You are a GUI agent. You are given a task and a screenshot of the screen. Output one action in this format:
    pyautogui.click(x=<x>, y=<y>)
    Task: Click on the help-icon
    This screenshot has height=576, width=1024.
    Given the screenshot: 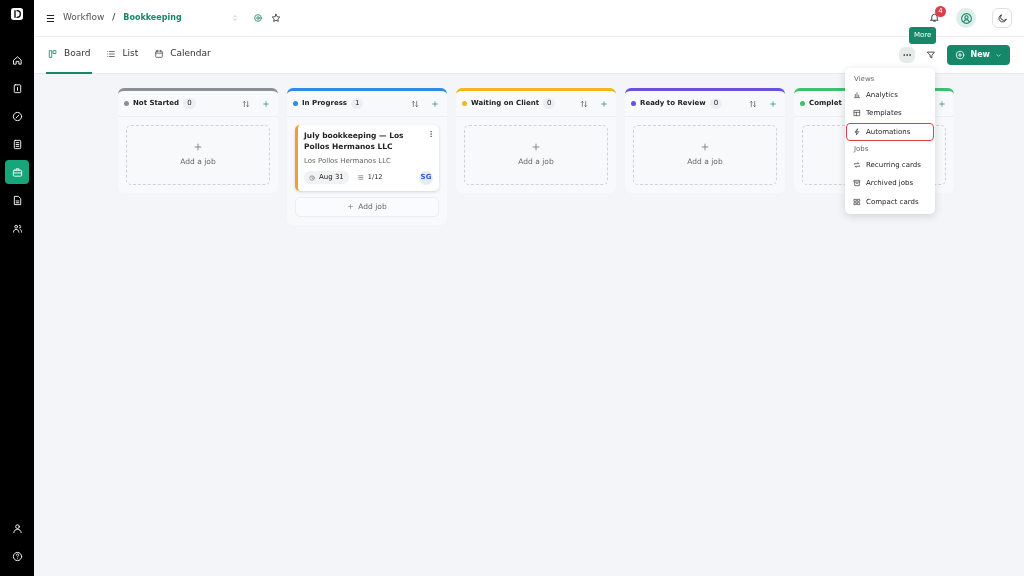 What is the action you would take?
    pyautogui.click(x=17, y=556)
    